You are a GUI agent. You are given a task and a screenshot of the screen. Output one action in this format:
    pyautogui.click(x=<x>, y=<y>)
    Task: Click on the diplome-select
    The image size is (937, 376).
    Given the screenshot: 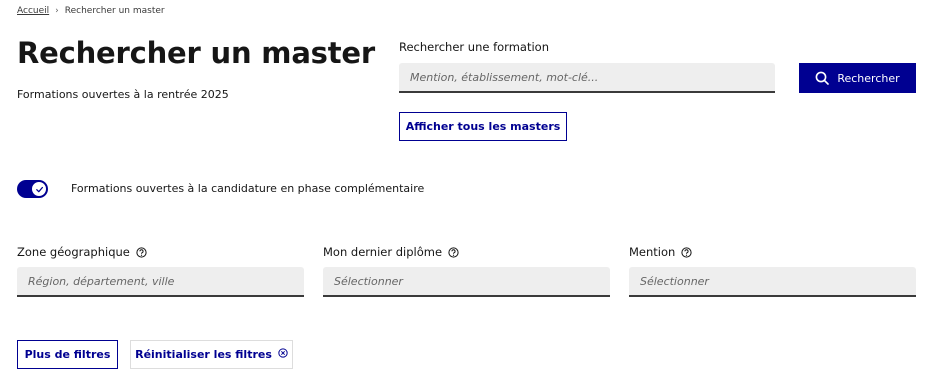 What is the action you would take?
    pyautogui.click(x=466, y=282)
    